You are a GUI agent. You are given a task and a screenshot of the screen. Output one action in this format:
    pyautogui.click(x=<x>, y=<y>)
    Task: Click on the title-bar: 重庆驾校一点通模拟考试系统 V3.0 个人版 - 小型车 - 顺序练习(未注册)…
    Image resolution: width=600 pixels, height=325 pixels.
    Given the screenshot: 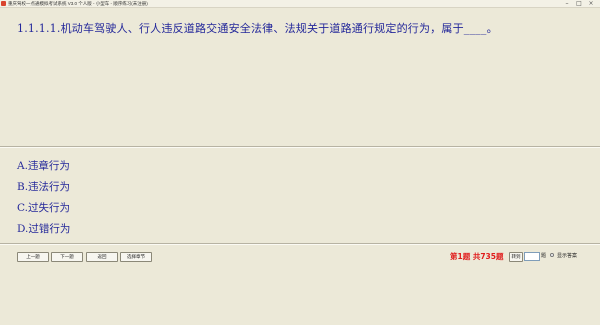 What is the action you would take?
    pyautogui.click(x=300, y=4)
    